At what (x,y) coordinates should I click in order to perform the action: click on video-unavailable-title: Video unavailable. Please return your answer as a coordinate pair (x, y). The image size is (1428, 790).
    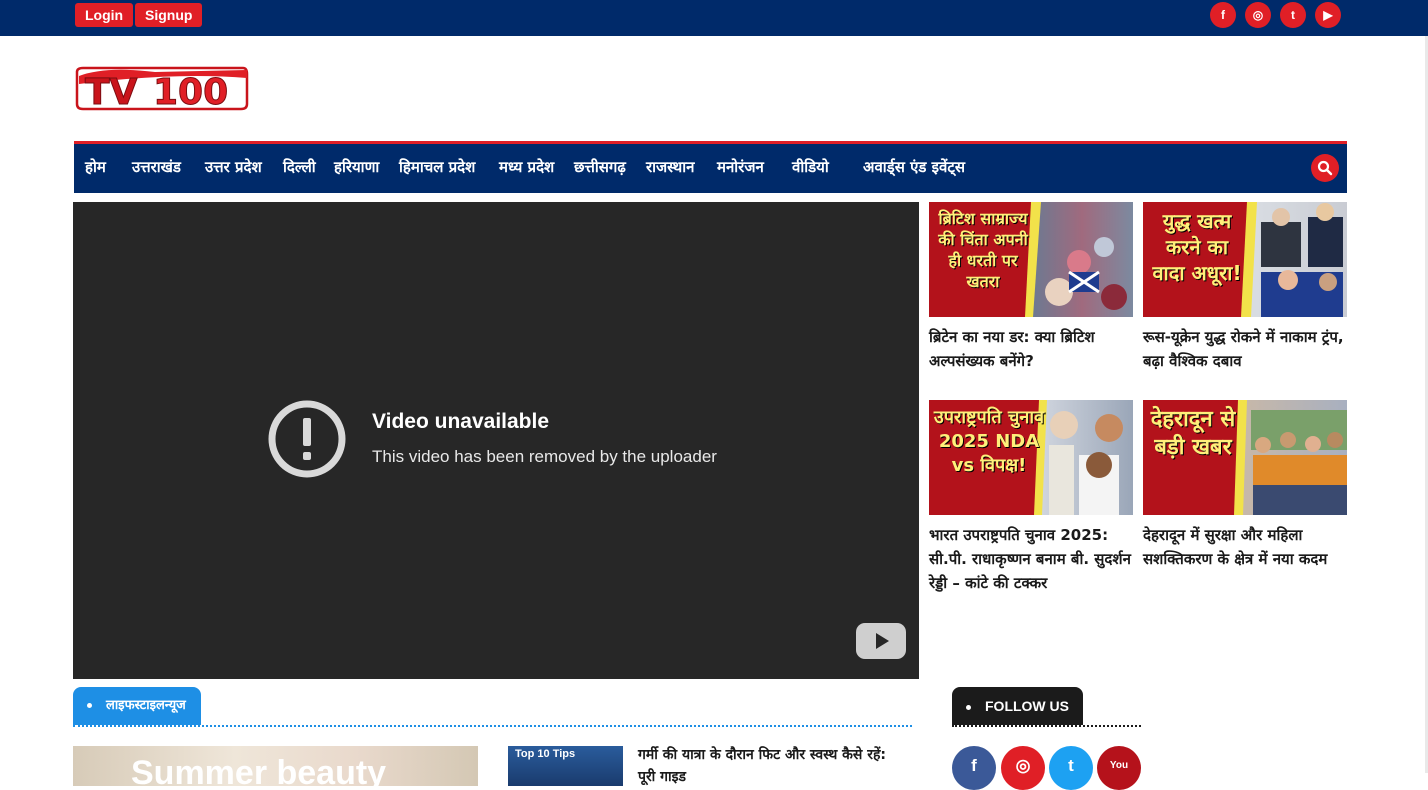
    Looking at the image, I should click on (461, 421).